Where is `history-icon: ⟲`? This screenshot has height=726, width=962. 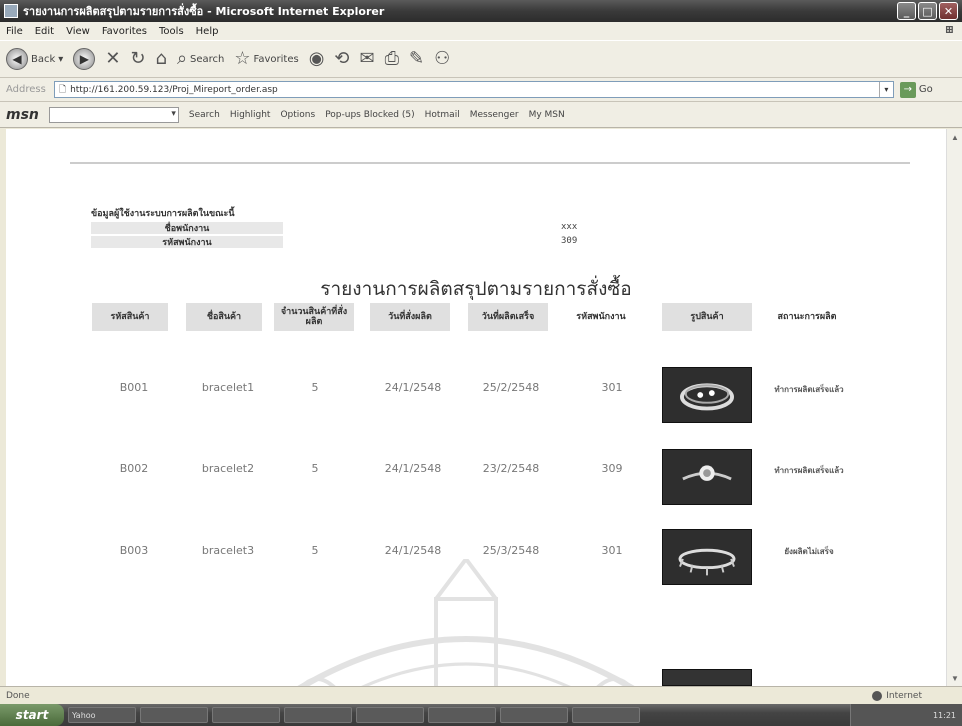 history-icon: ⟲ is located at coordinates (342, 58).